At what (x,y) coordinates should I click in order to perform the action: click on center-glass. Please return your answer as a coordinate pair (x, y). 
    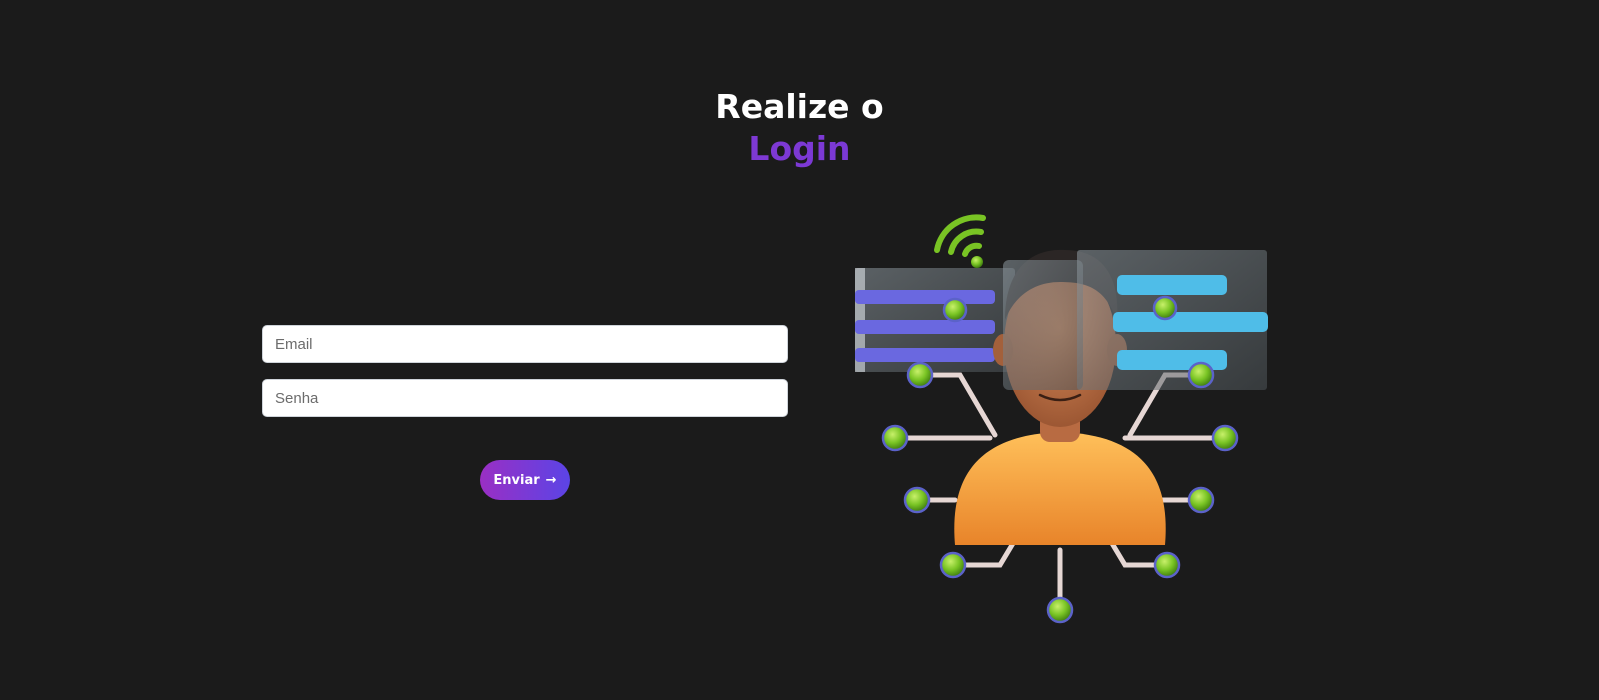
    Looking at the image, I should click on (1043, 325).